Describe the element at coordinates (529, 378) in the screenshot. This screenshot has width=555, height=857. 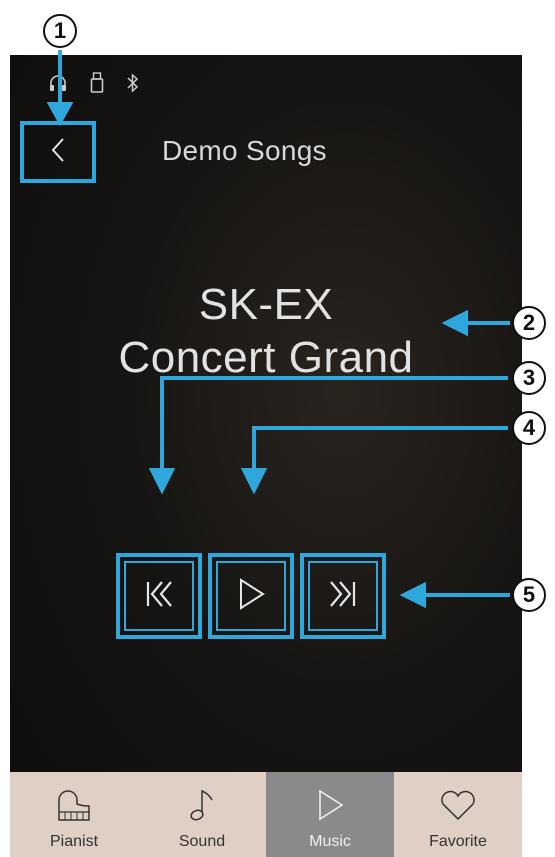
I see `callout-3: 3` at that location.